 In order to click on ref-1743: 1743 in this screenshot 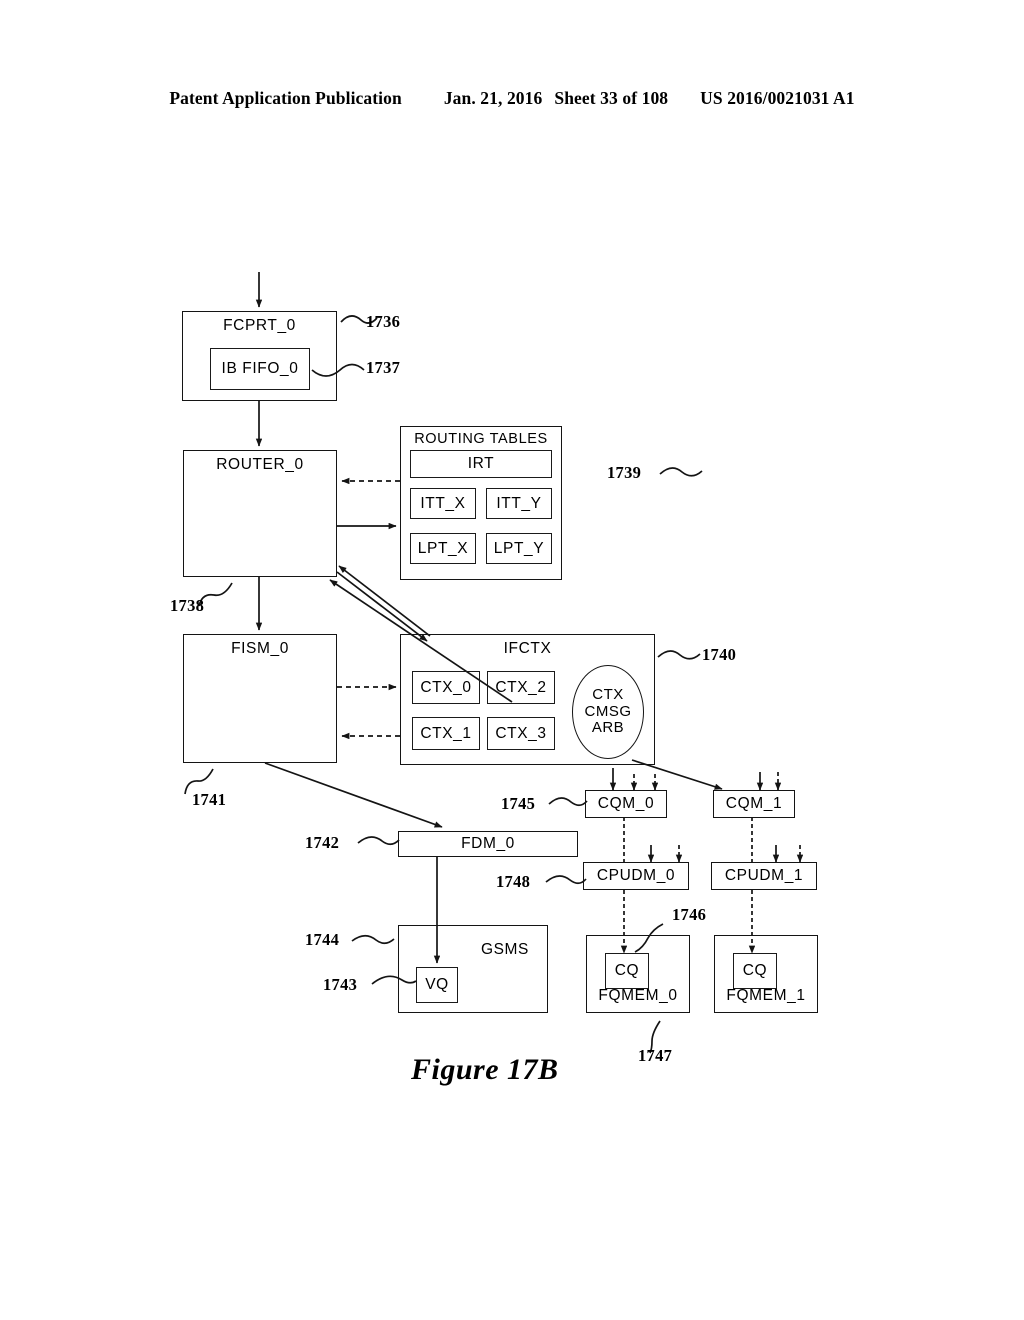, I will do `click(340, 984)`.